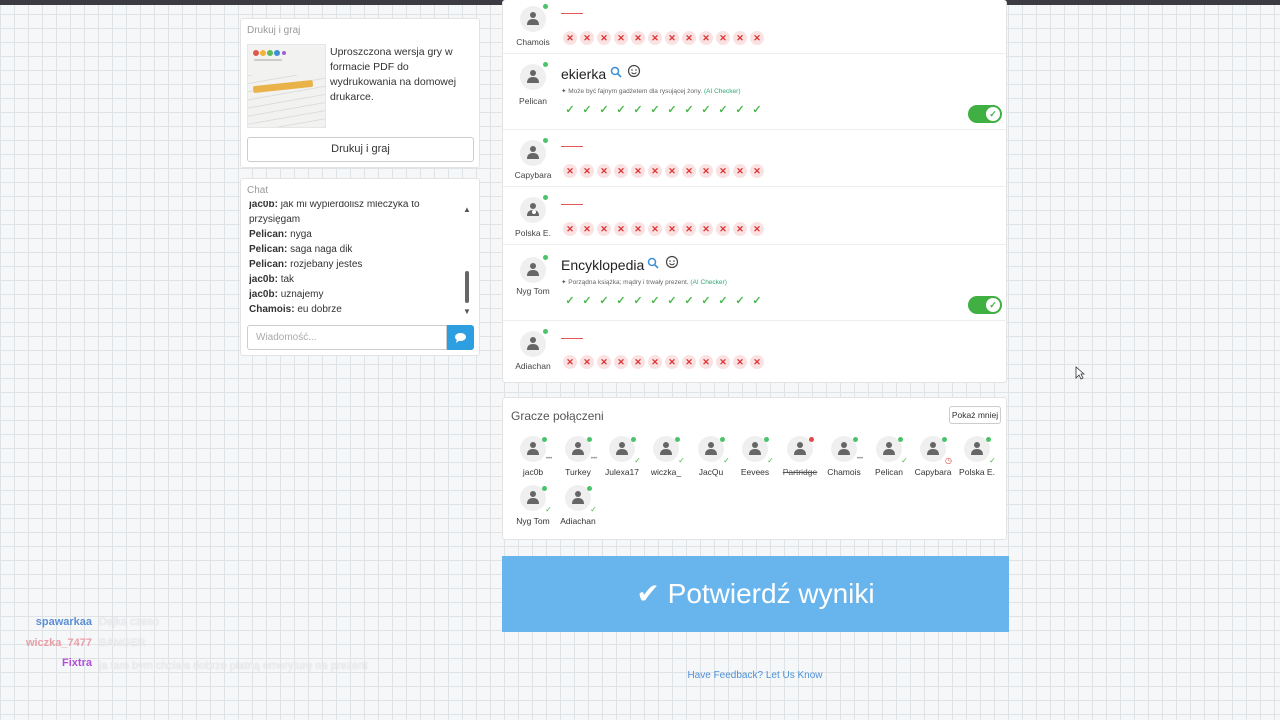  I want to click on stream-chat-user: Fixtra, so click(77, 663).